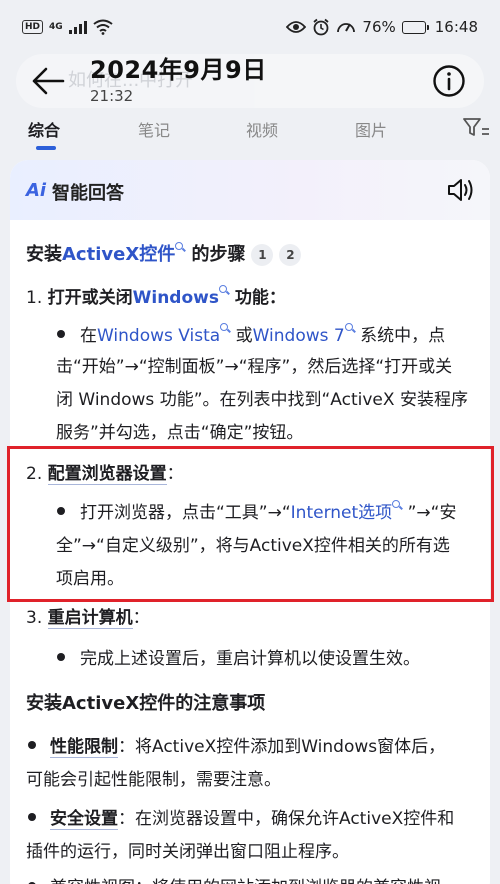  I want to click on section-heading-notes: 安装ActiveX控件的注意事项, so click(146, 703).